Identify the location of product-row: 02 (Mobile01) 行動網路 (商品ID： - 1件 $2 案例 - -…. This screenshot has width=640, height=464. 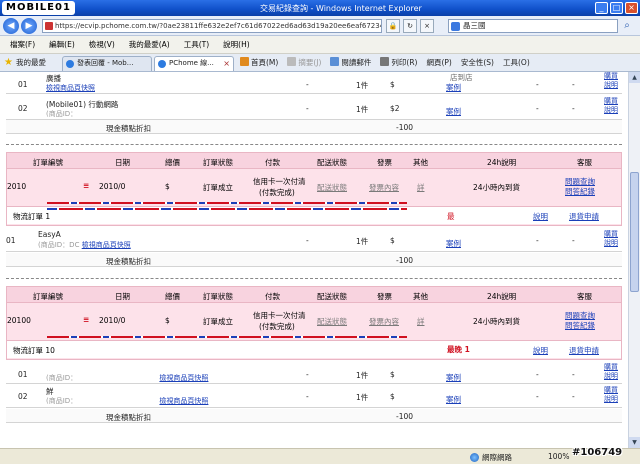
(314, 107).